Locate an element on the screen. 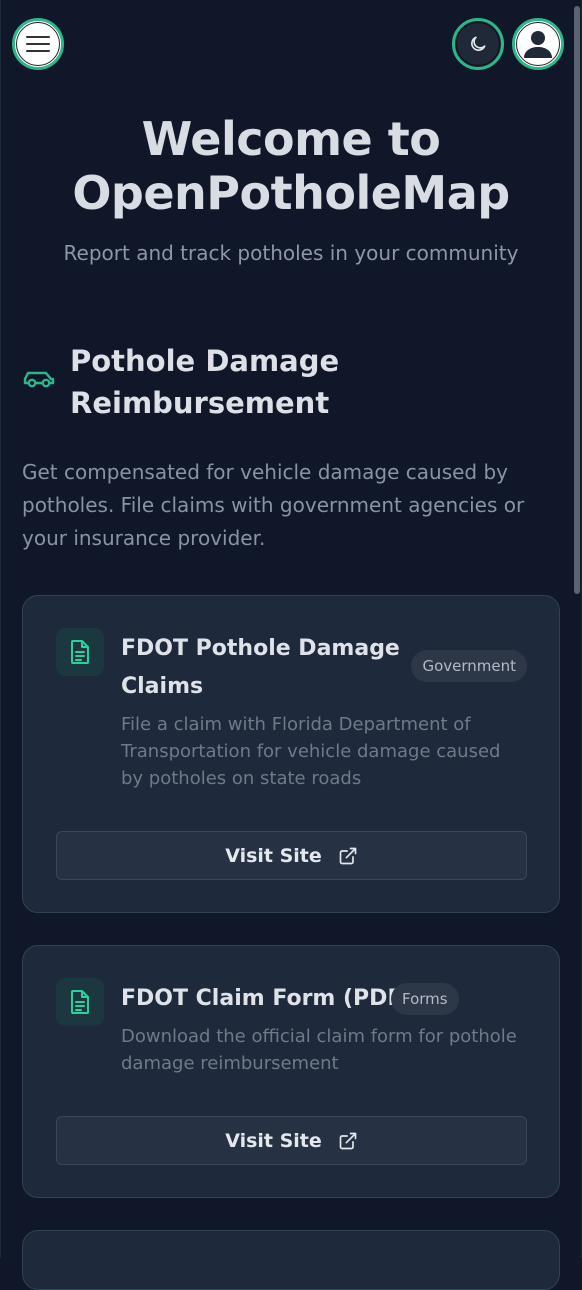  card-title: FDOT Pothole Damage Claims is located at coordinates (266, 668).